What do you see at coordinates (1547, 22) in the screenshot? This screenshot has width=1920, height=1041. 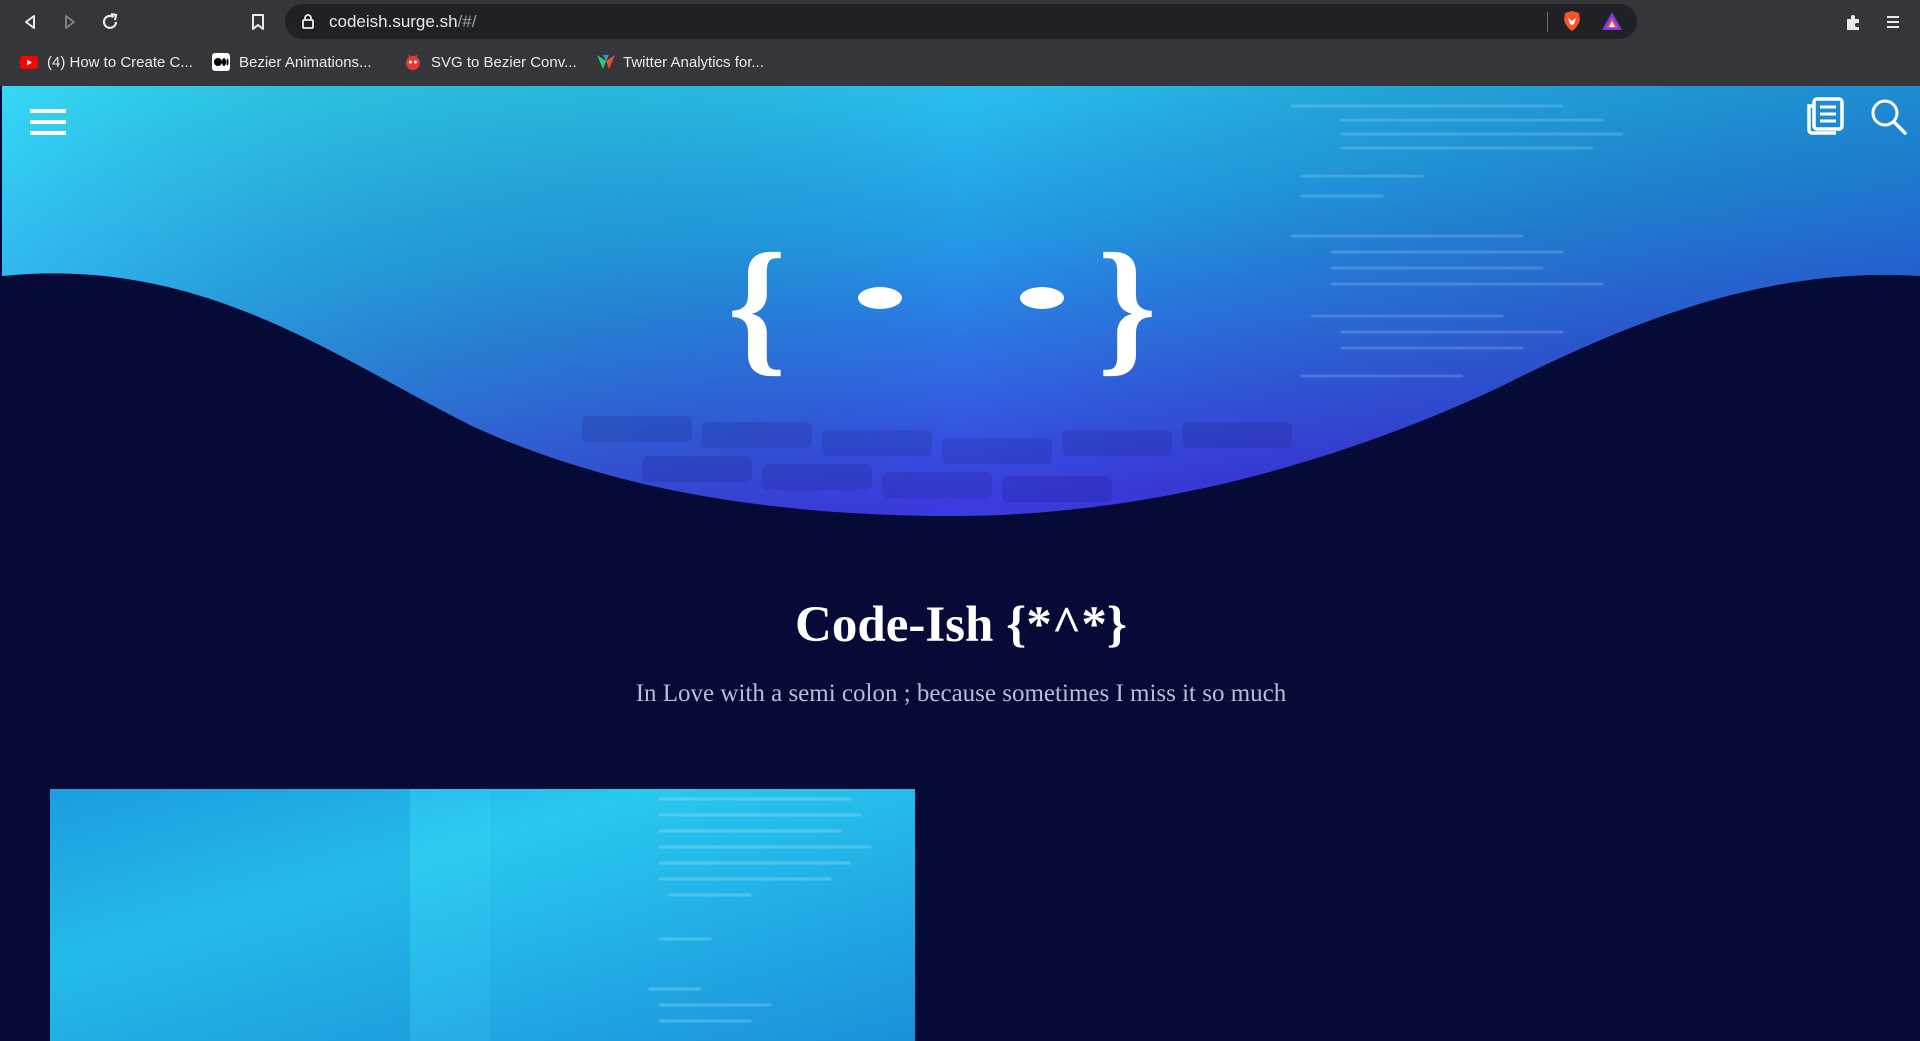 I see `address-divider` at bounding box center [1547, 22].